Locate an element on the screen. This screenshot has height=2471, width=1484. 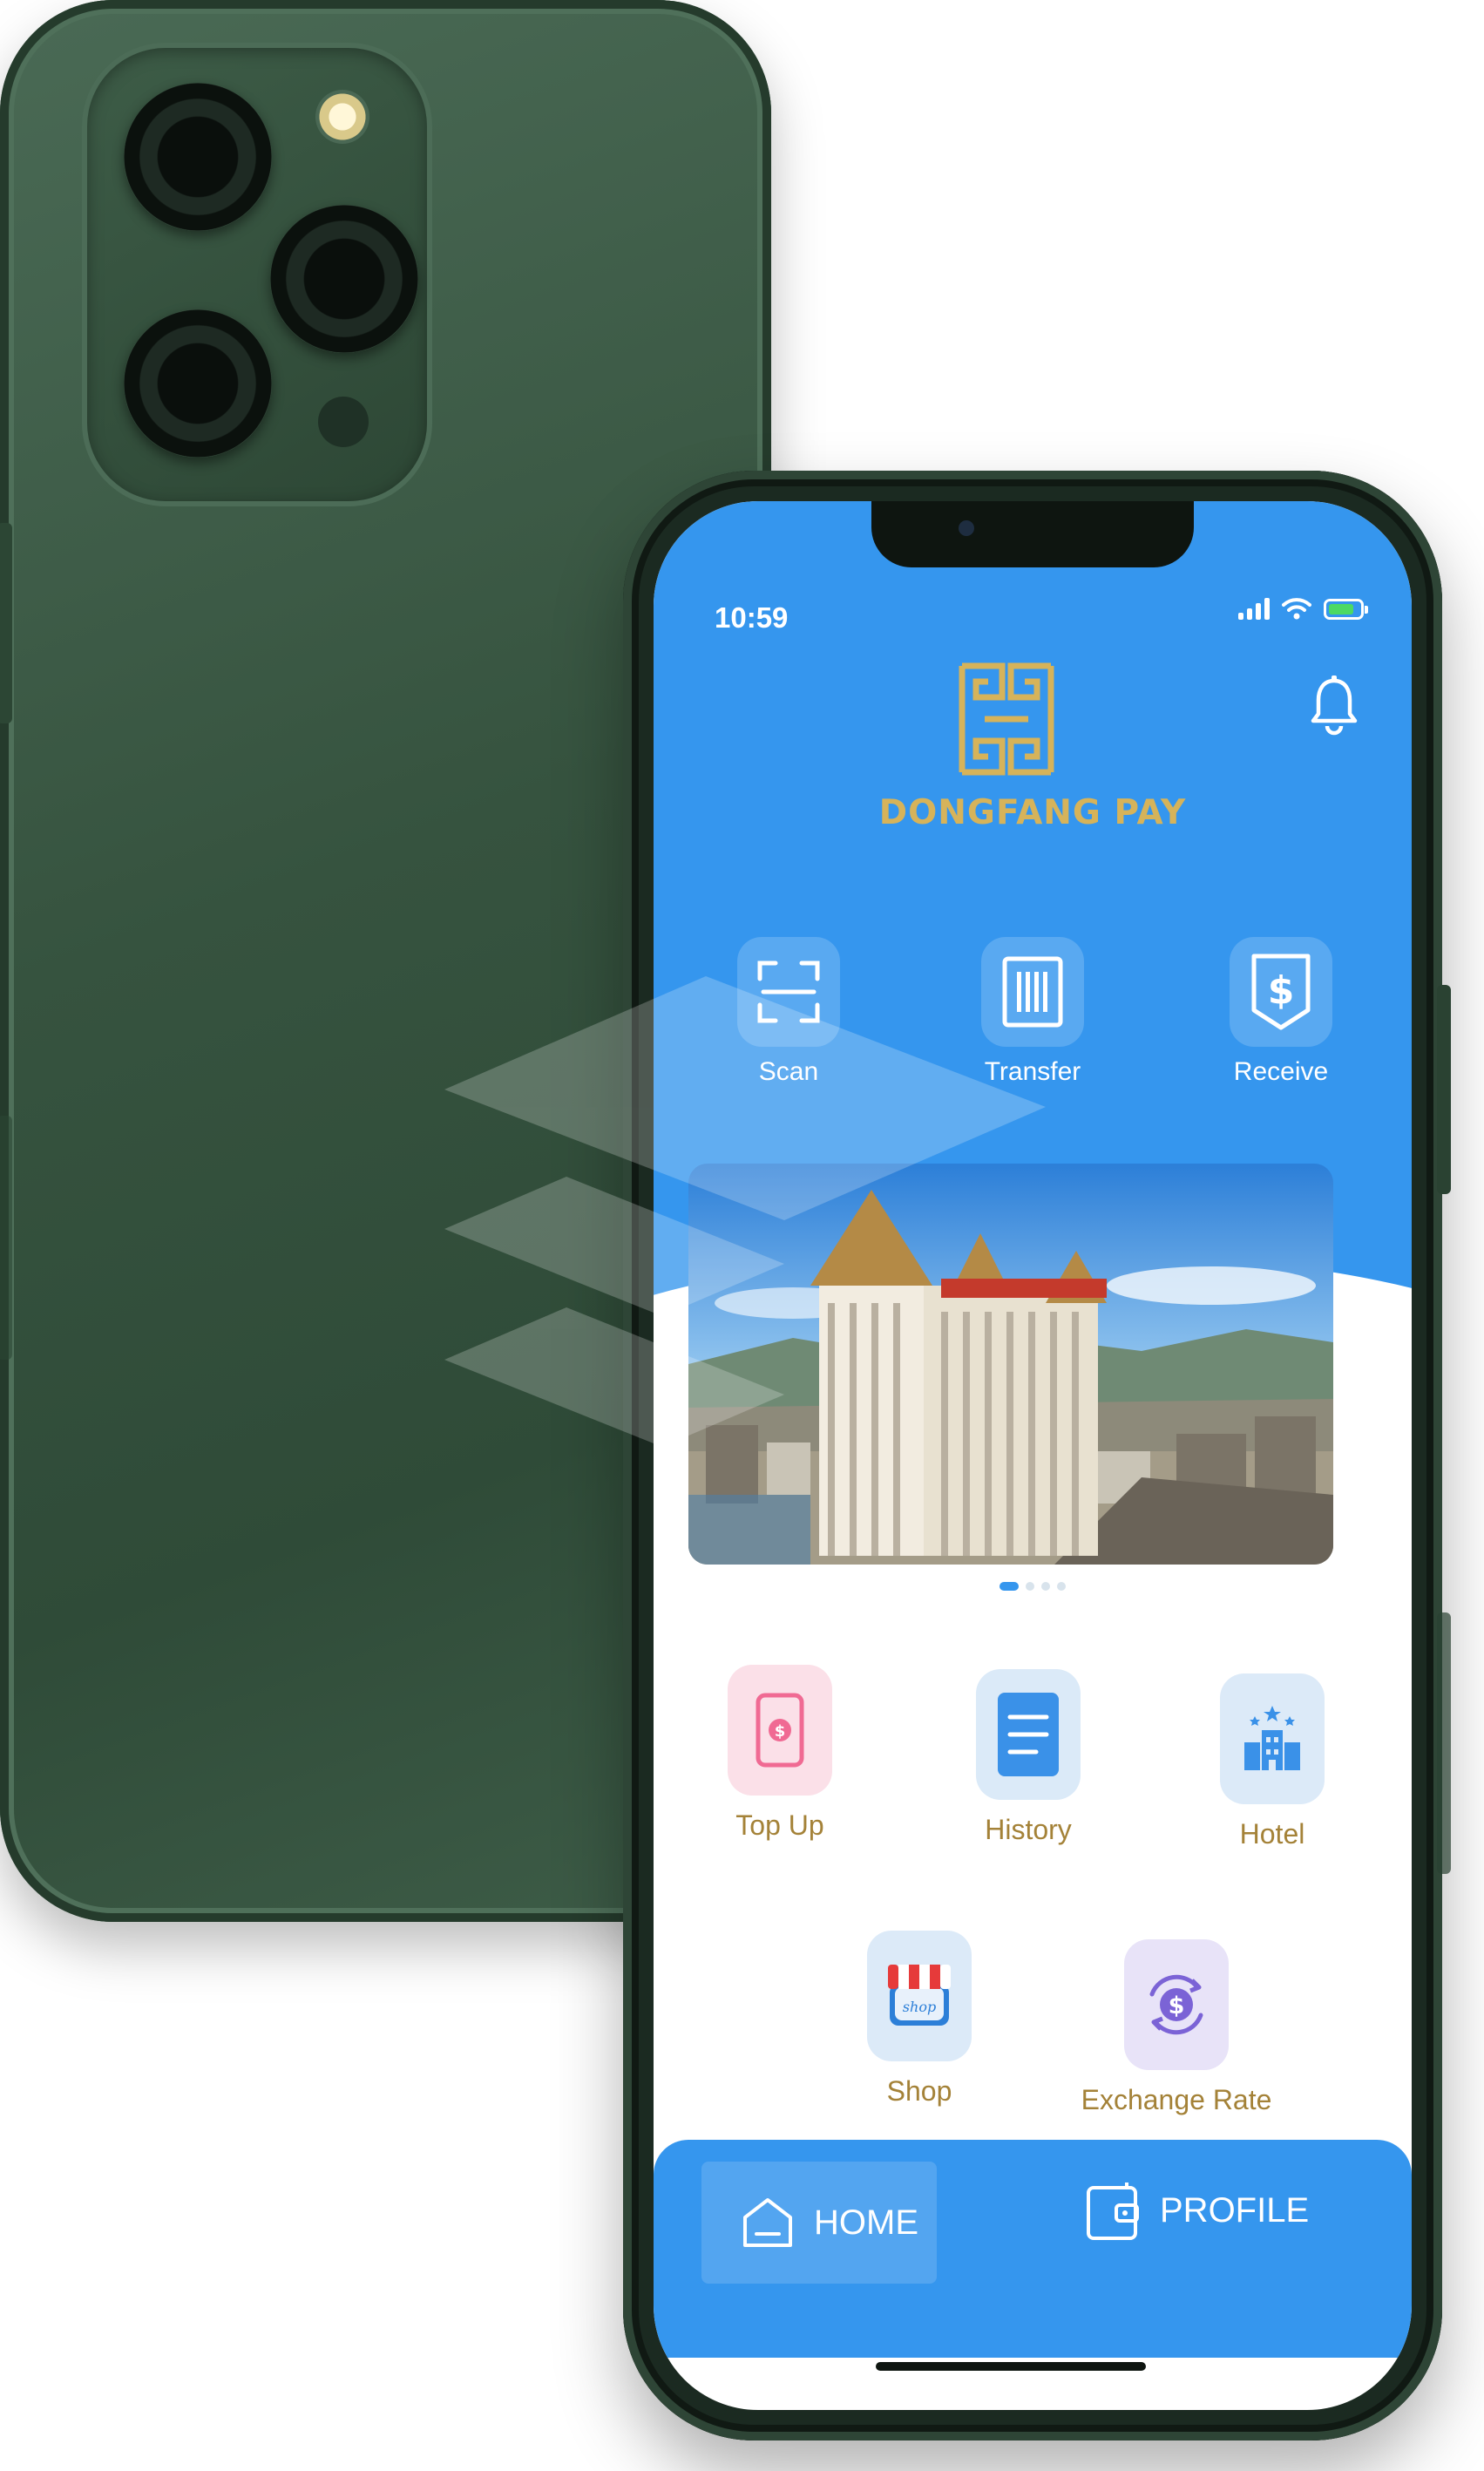
barcode-icon is located at coordinates (1032, 992).